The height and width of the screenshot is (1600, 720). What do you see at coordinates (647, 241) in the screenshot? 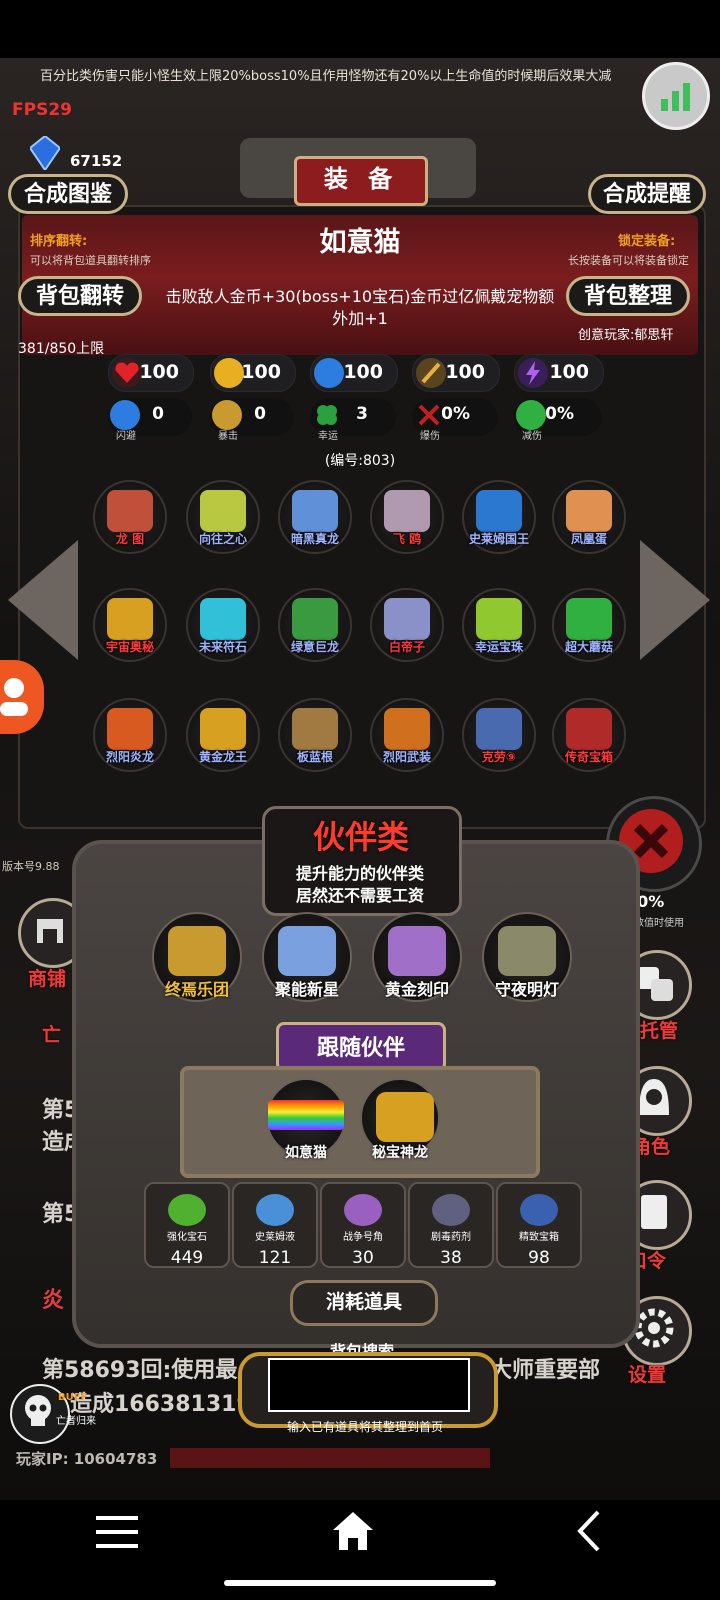
I see `lock-label: 锁定装备:` at bounding box center [647, 241].